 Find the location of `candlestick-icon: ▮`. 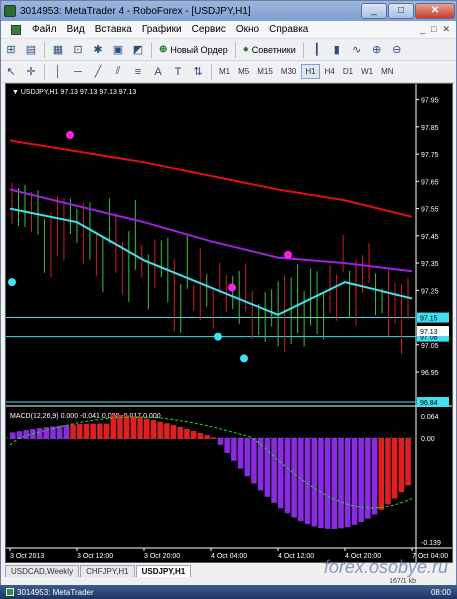

candlestick-icon: ▮ is located at coordinates (337, 50).